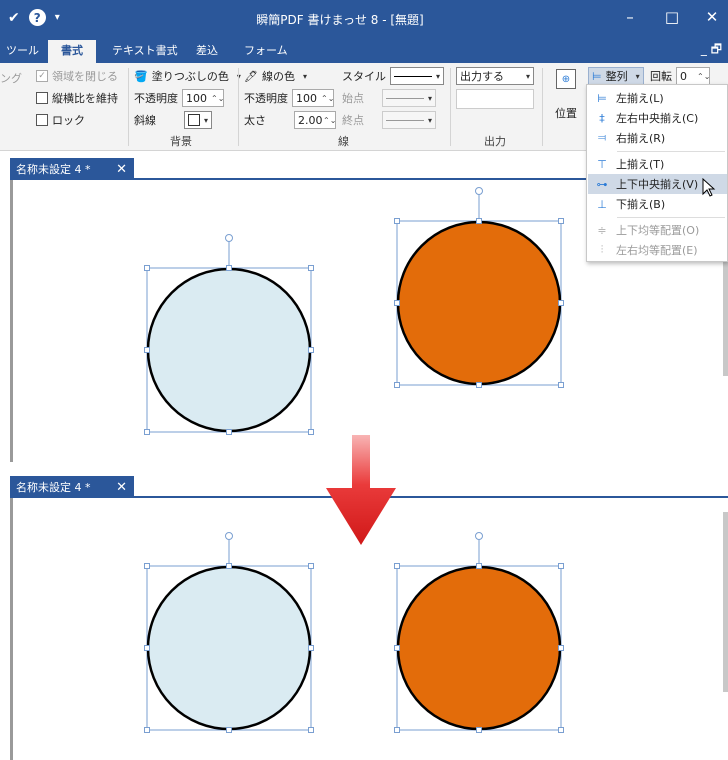  Describe the element at coordinates (640, 164) in the screenshot. I see `menu-item-label: 上揃え(T)` at that location.